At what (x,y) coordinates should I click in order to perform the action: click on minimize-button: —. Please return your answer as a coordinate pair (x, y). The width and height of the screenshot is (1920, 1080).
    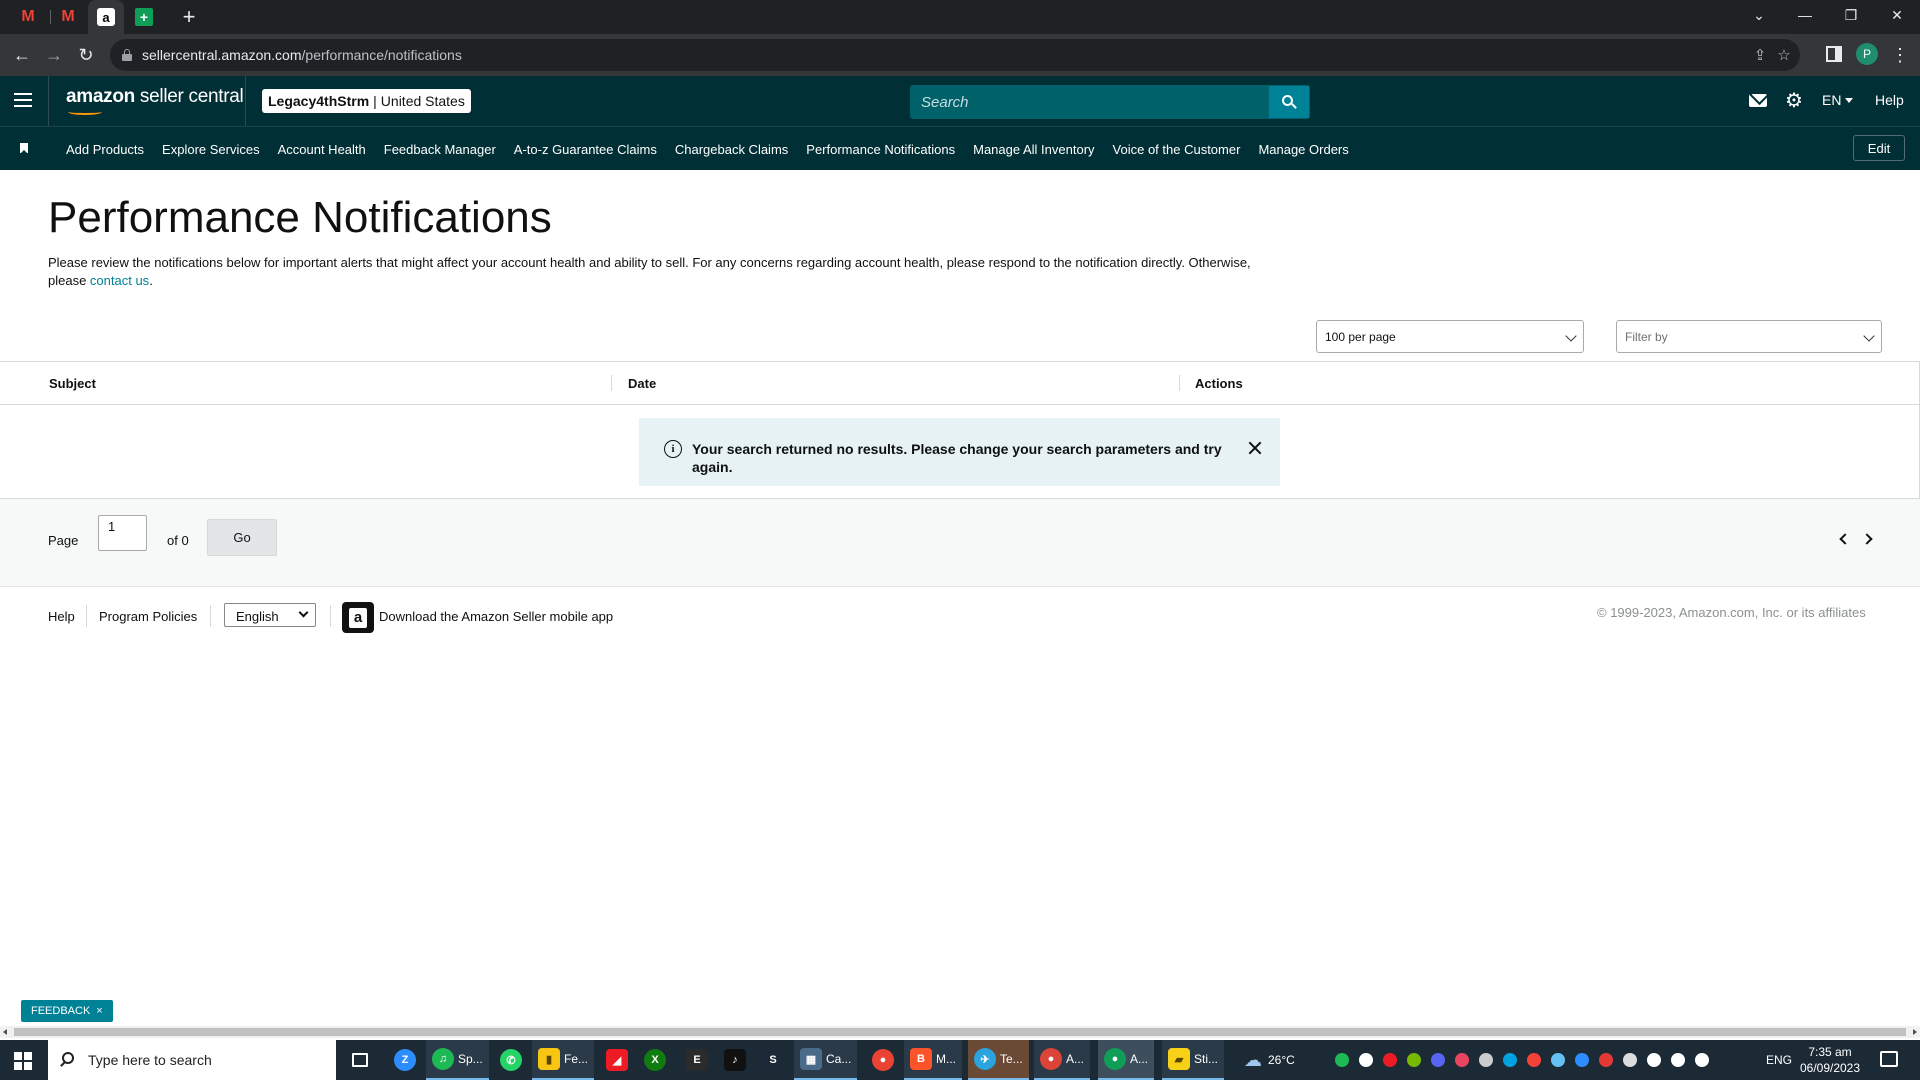
    Looking at the image, I should click on (1805, 15).